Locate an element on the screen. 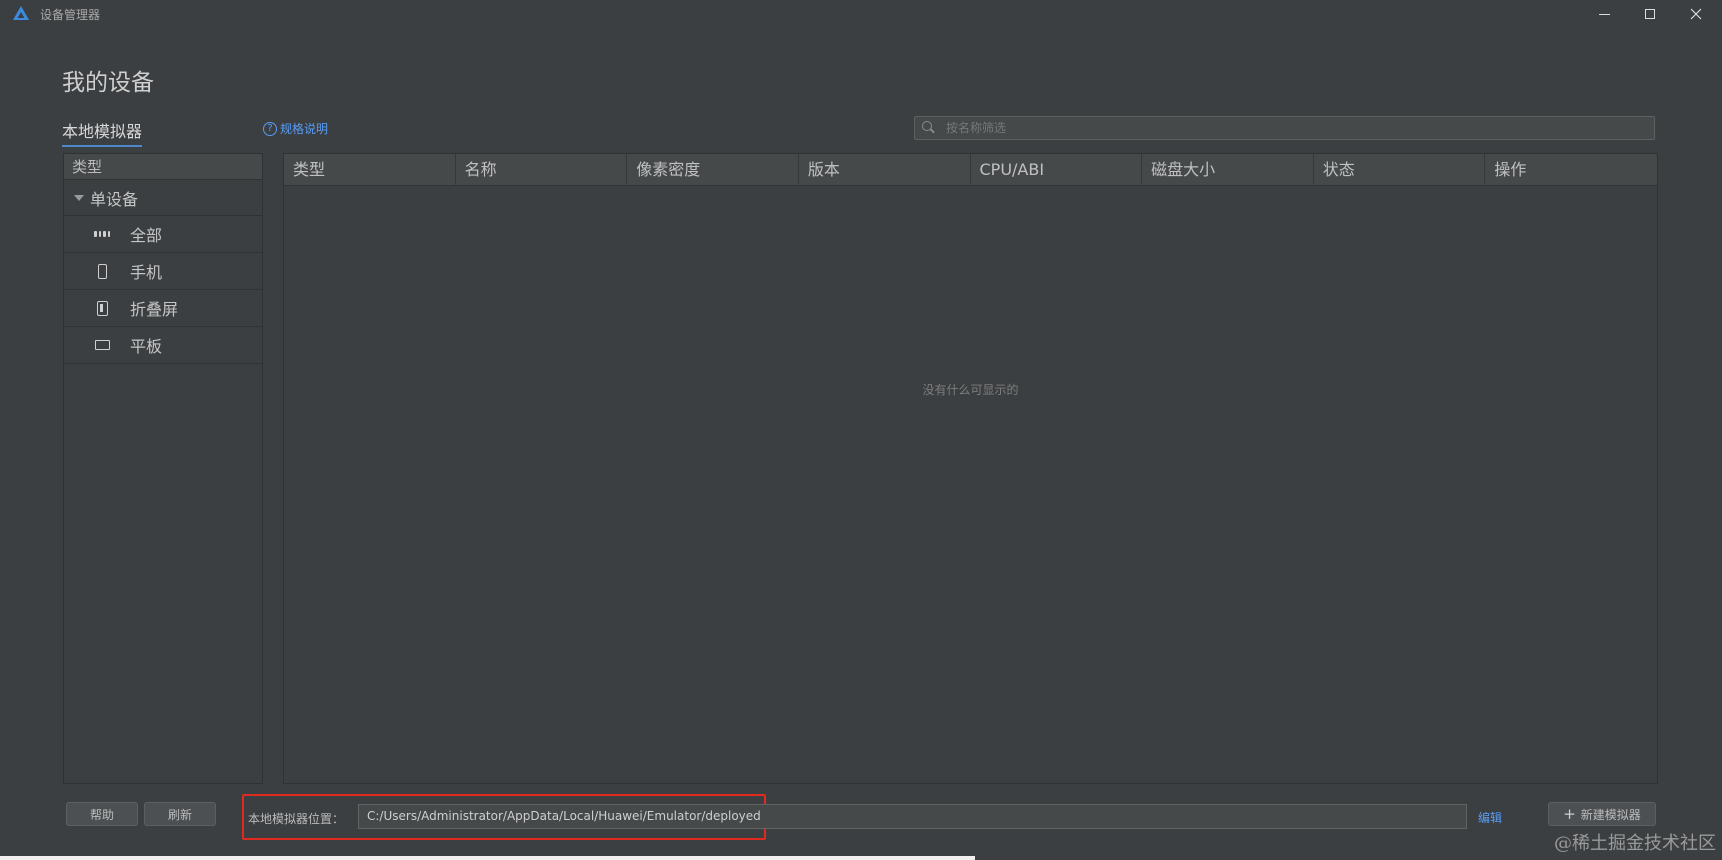 This screenshot has width=1722, height=860. column-header-version: 版本 is located at coordinates (885, 170).